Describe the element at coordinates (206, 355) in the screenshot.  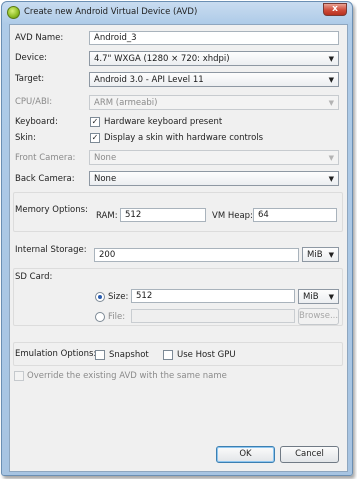
I see `use-host-gpu-label: Use Host GPU` at that location.